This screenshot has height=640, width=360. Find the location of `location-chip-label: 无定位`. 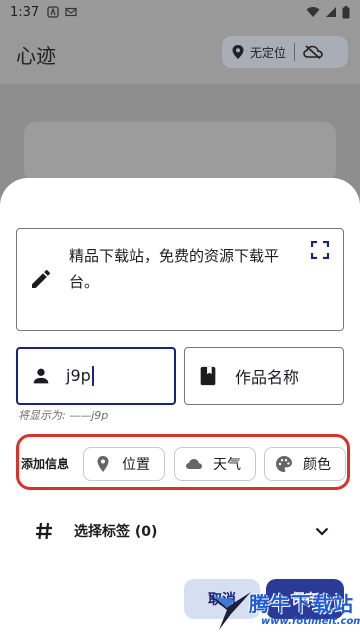

location-chip-label: 无定位 is located at coordinates (268, 52).